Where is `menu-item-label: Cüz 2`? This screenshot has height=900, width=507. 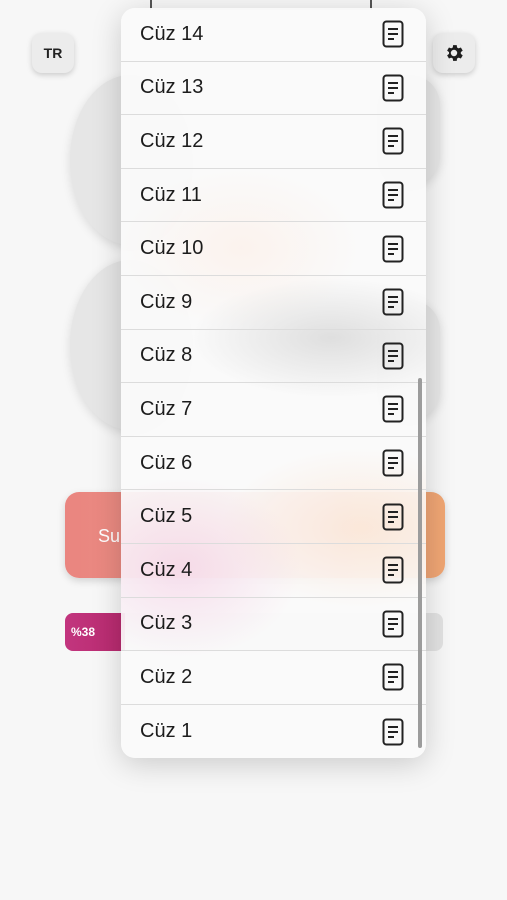 menu-item-label: Cüz 2 is located at coordinates (166, 676).